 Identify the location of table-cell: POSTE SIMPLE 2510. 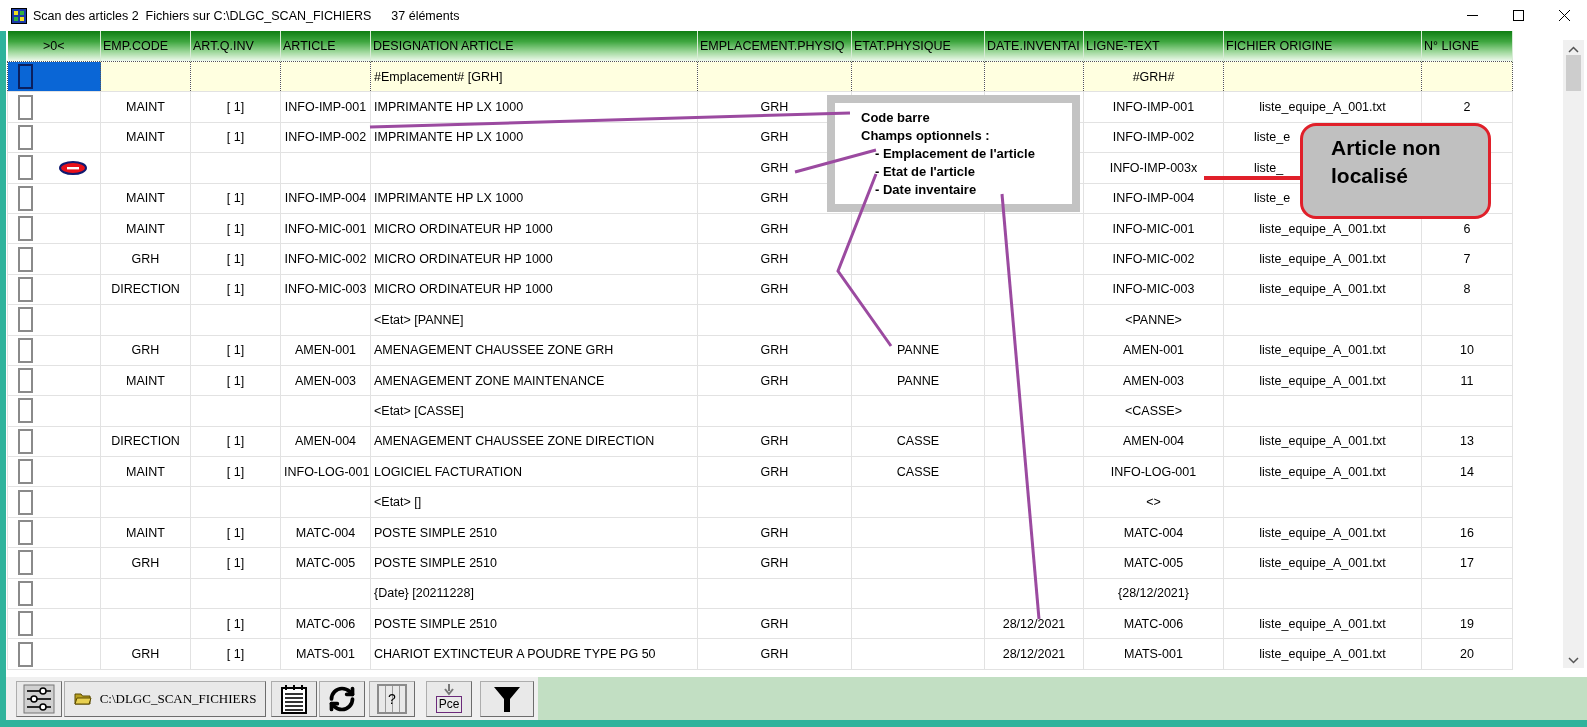
(534, 532).